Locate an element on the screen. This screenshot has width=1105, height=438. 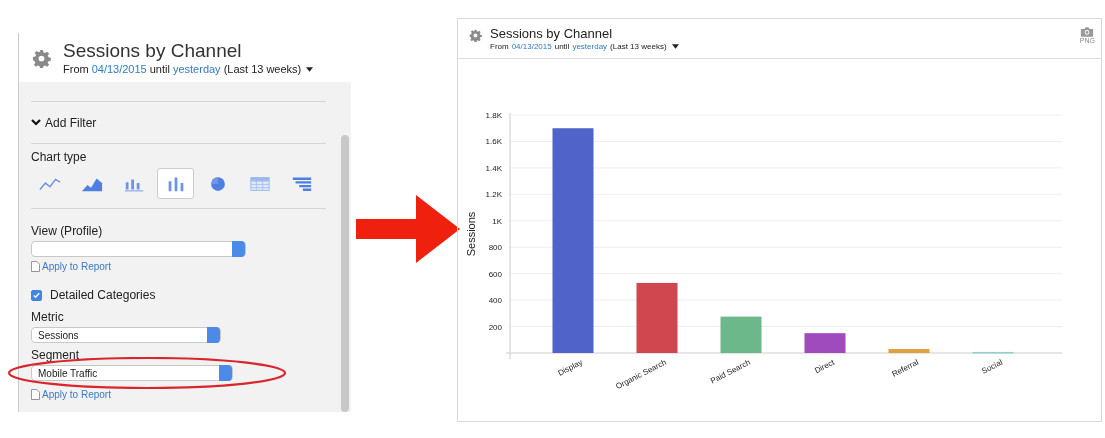
chevron-down-icon is located at coordinates (36, 122).